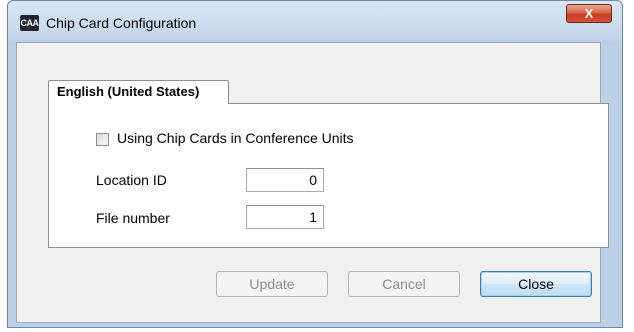 This screenshot has height=332, width=634. I want to click on close-button: Close, so click(536, 284).